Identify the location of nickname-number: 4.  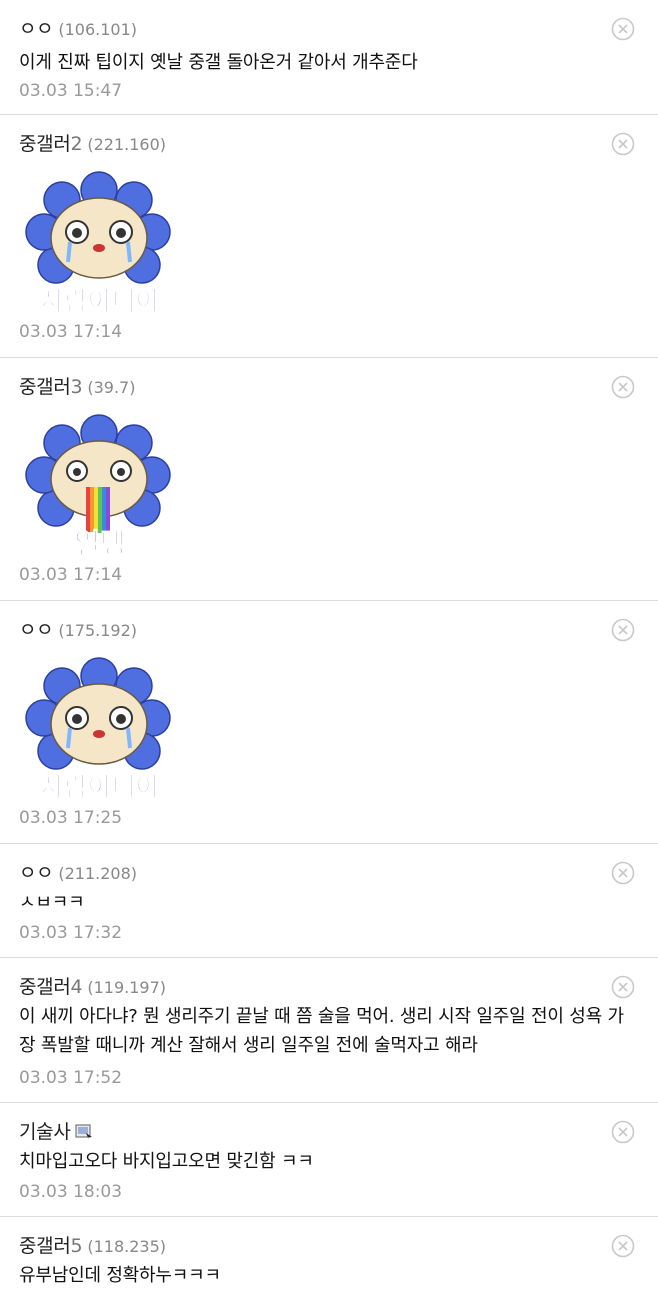
(76, 987).